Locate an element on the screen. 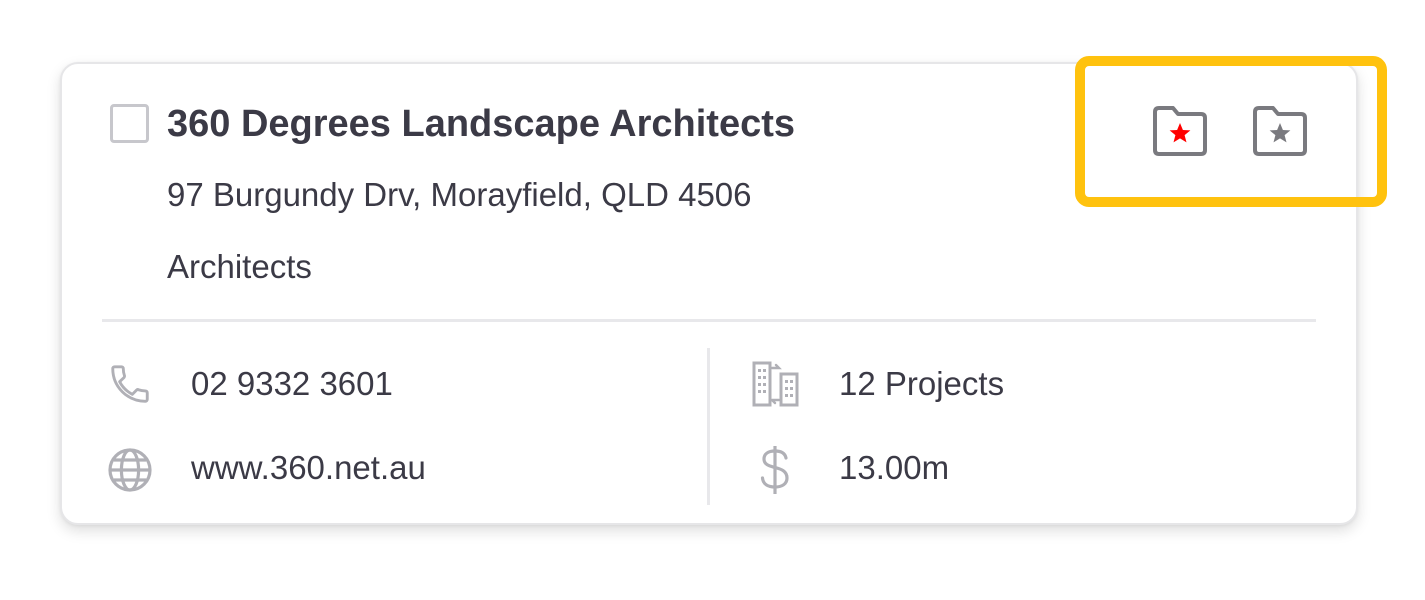 The image size is (1425, 600). phone-icon is located at coordinates (130, 384).